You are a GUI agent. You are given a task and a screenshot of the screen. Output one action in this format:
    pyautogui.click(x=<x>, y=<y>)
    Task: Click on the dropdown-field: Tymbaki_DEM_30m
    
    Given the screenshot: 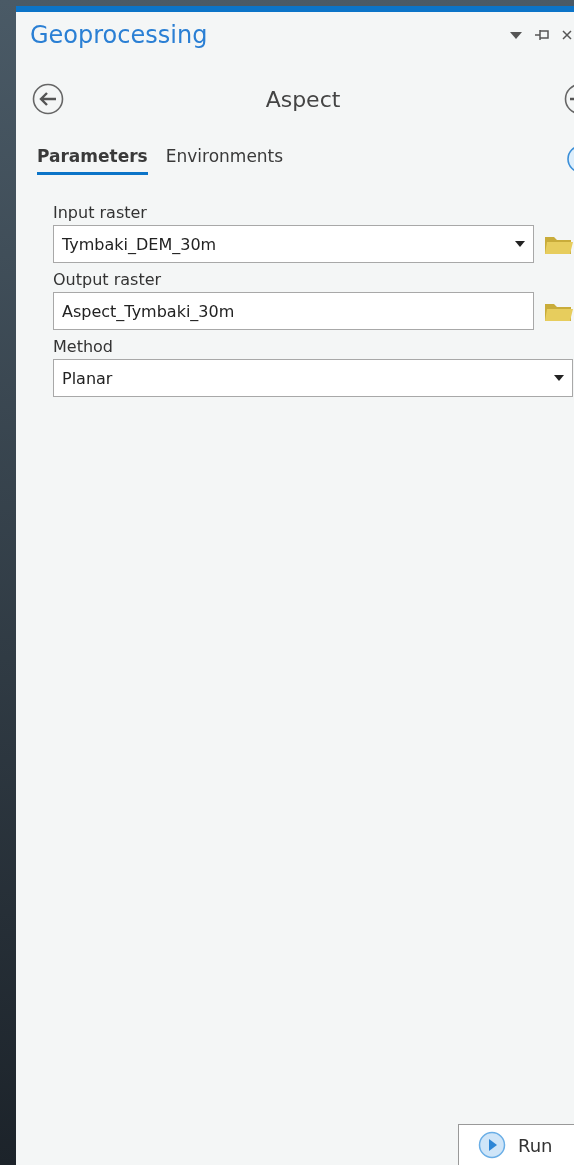 What is the action you would take?
    pyautogui.click(x=293, y=244)
    